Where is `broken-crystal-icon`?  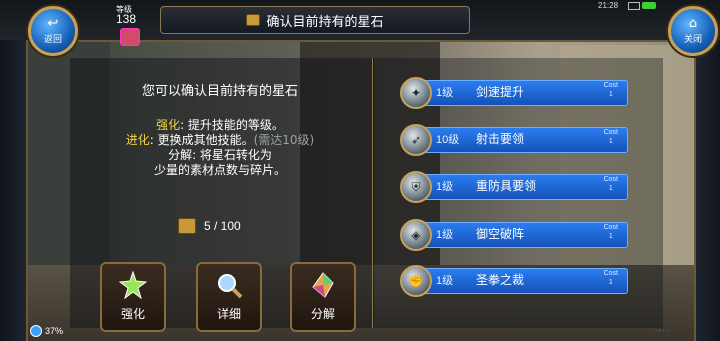 broken-crystal-icon is located at coordinates (323, 285).